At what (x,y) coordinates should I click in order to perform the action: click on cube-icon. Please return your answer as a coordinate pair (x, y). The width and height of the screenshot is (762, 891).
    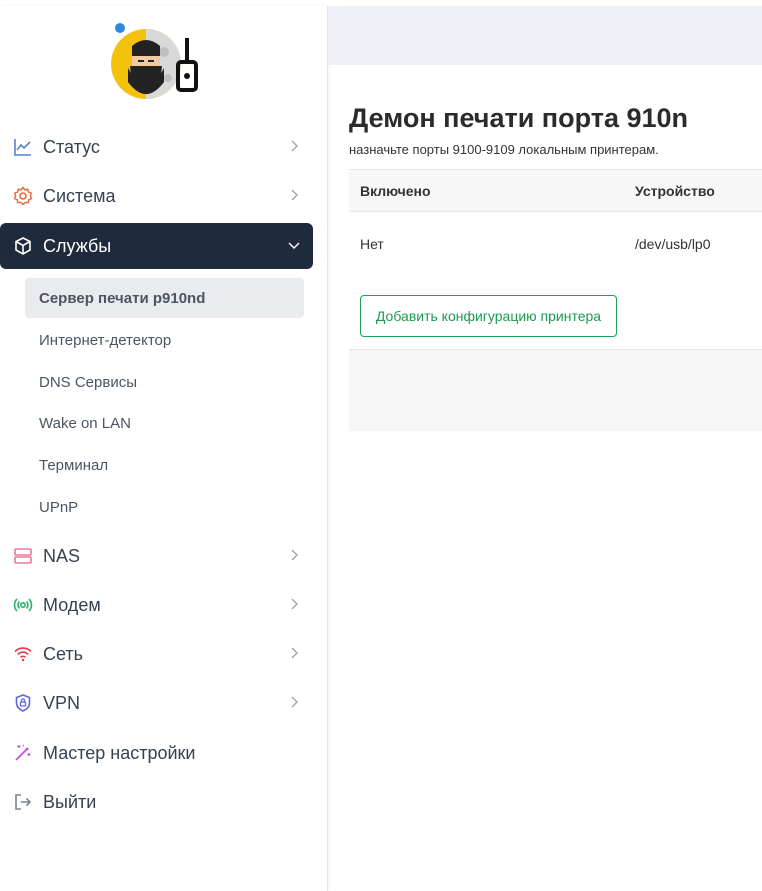
    Looking at the image, I should click on (23, 246).